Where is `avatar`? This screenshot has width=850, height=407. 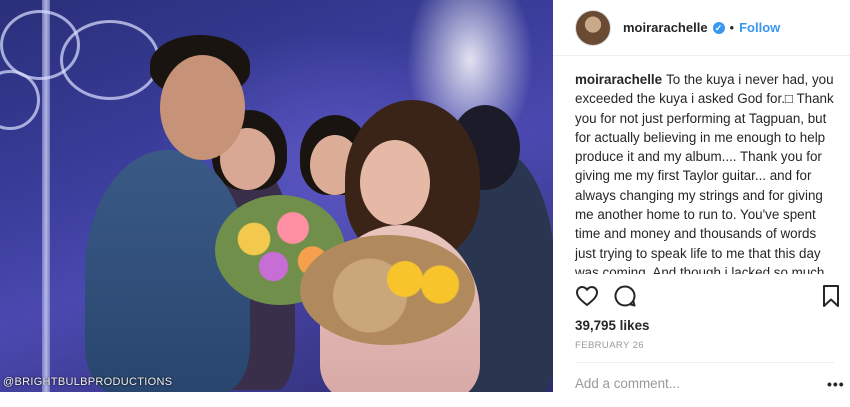 avatar is located at coordinates (593, 27).